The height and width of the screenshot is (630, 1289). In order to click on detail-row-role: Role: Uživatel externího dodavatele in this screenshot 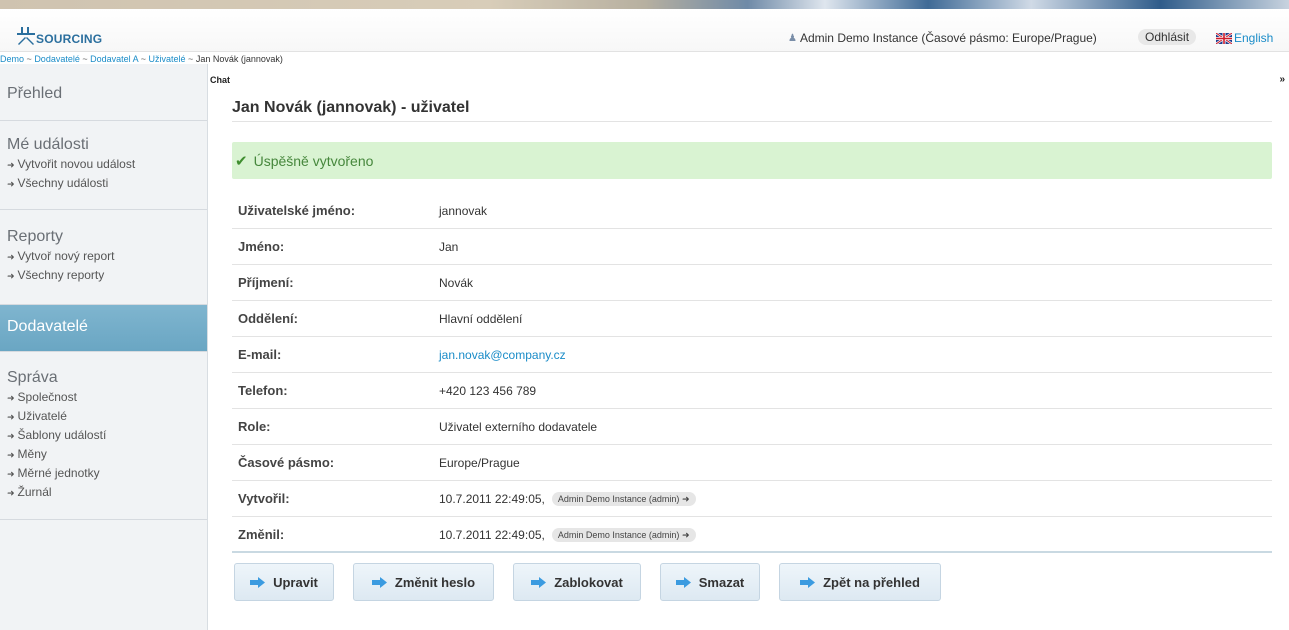, I will do `click(752, 427)`.